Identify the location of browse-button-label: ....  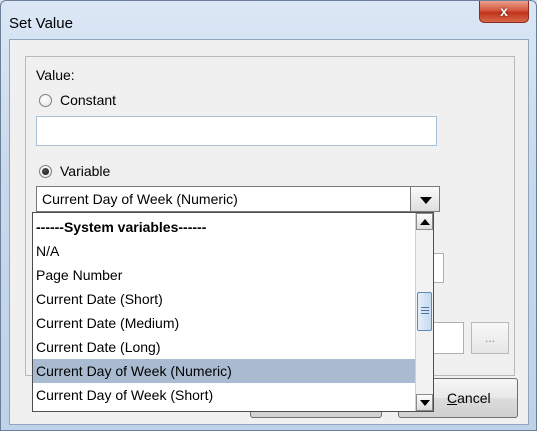
(489, 338).